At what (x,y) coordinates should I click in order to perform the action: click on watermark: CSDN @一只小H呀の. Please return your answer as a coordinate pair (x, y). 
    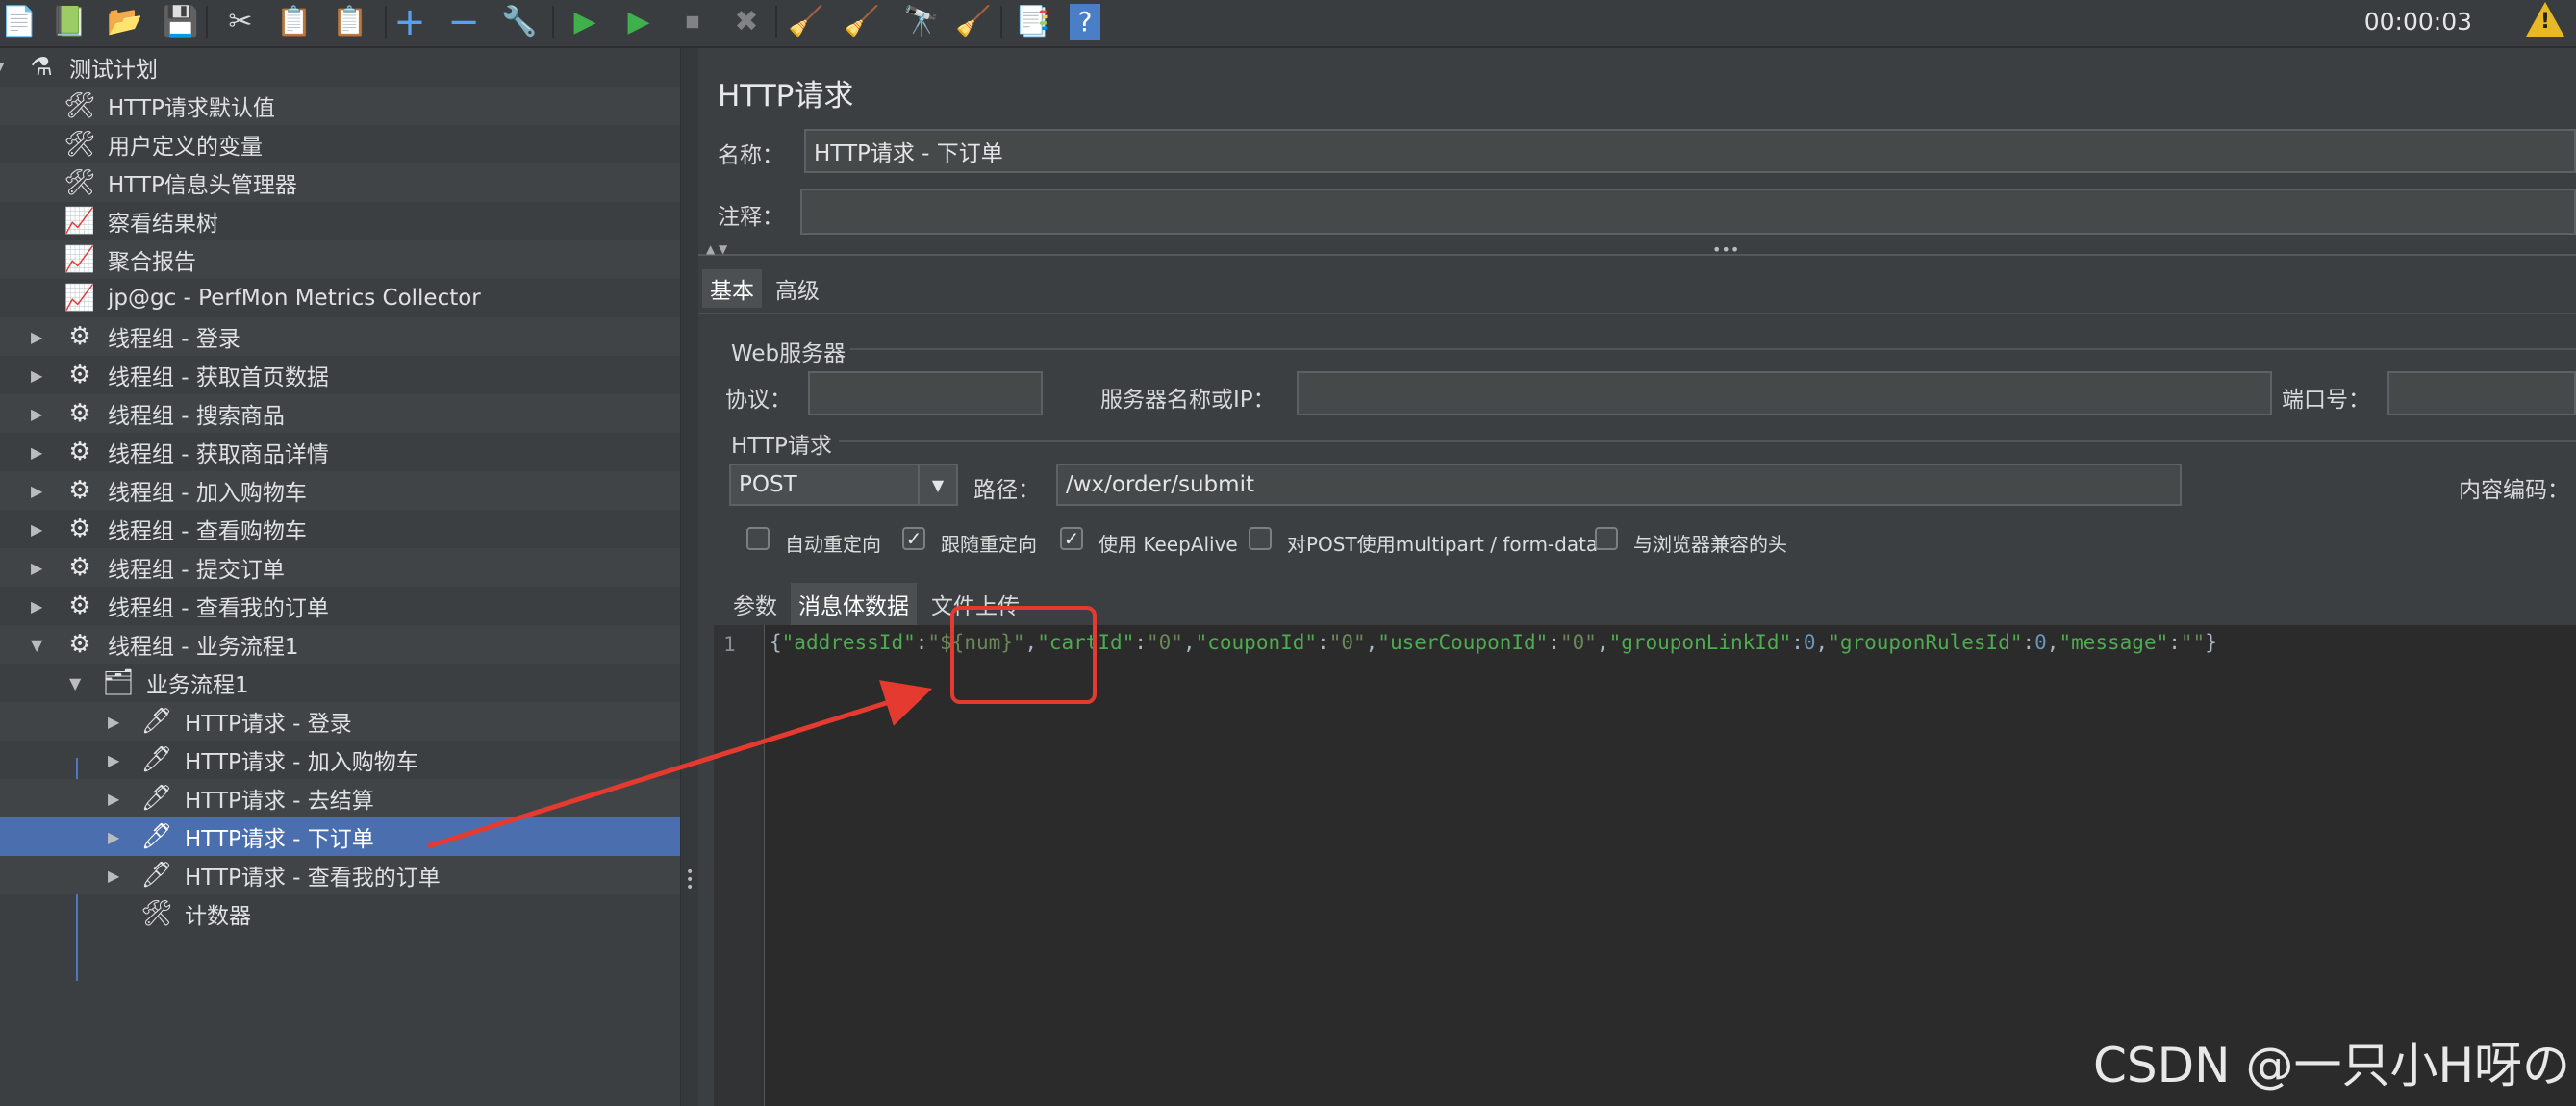
    Looking at the image, I should click on (2332, 1065).